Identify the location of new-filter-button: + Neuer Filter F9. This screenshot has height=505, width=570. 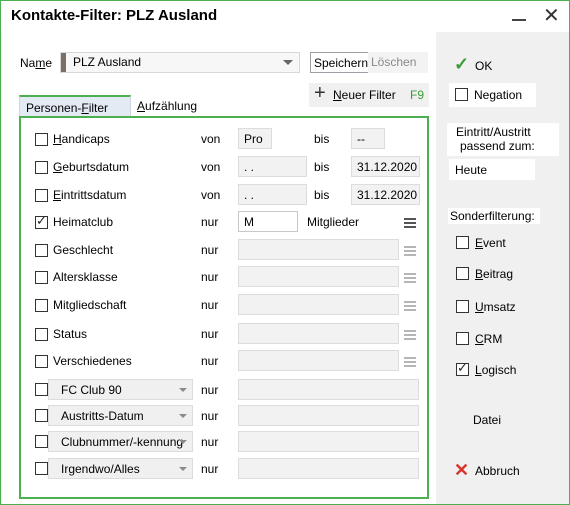
(369, 94).